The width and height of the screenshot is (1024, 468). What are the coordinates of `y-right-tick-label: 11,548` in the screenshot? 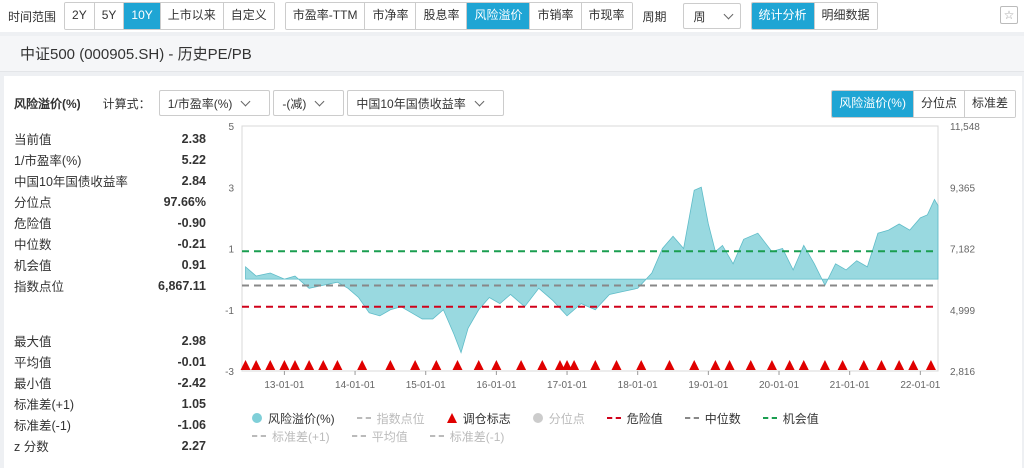 It's located at (965, 127).